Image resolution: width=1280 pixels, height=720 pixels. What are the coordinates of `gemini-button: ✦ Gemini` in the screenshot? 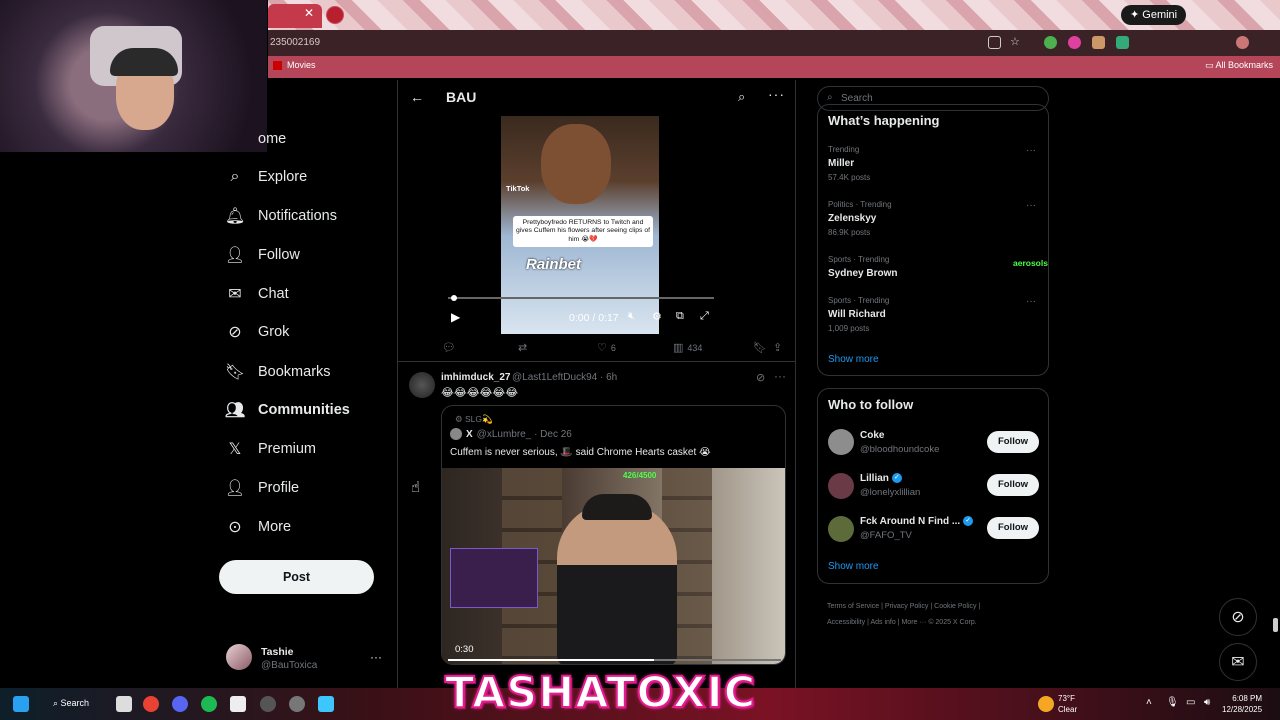 It's located at (1154, 15).